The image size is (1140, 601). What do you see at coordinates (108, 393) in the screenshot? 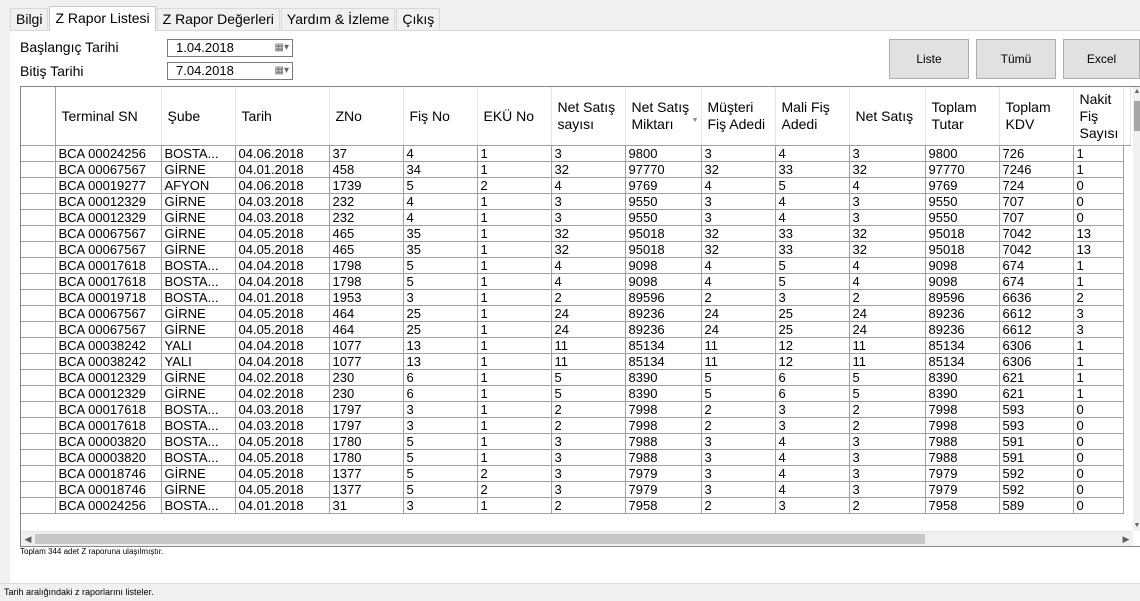
I see `table-cell: BCA 00012329` at bounding box center [108, 393].